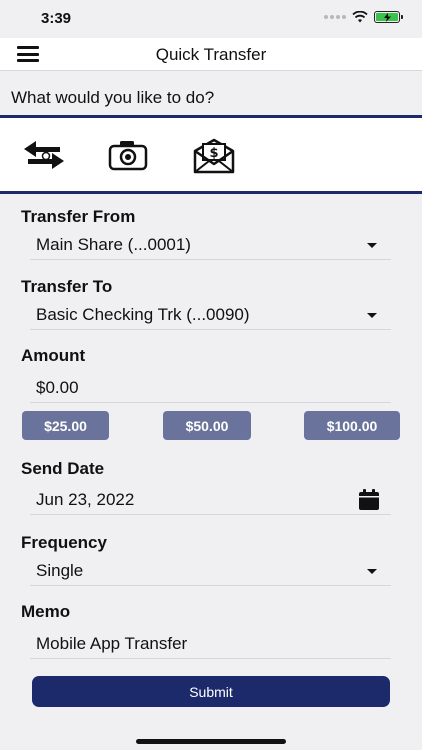 This screenshot has width=422, height=750. What do you see at coordinates (211, 741) in the screenshot?
I see `home-indicator` at bounding box center [211, 741].